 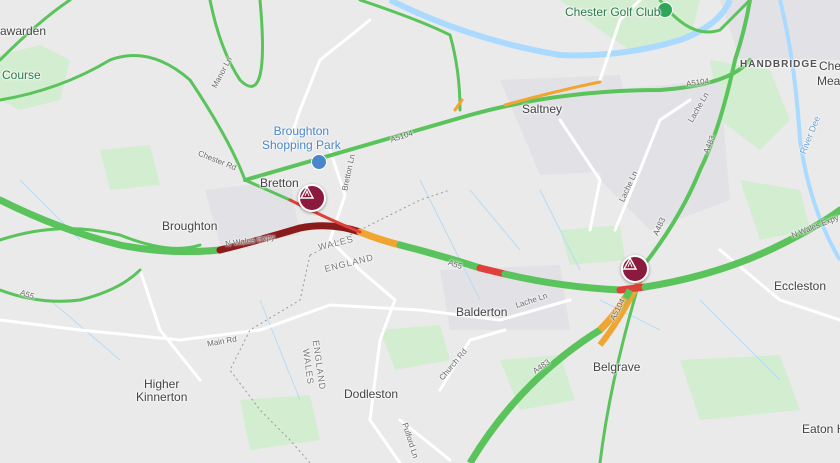 What do you see at coordinates (829, 66) in the screenshot?
I see `place-chester-partial: Che` at bounding box center [829, 66].